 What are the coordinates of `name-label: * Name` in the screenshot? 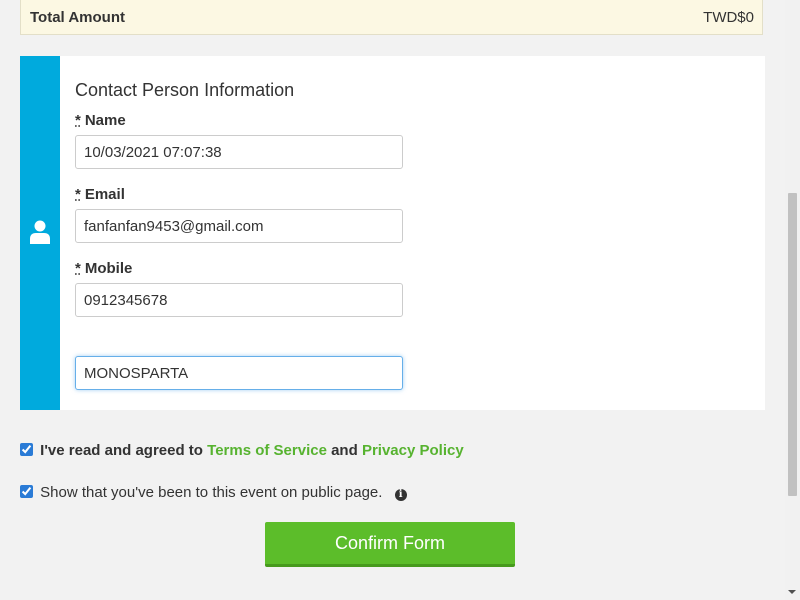 It's located at (100, 120).